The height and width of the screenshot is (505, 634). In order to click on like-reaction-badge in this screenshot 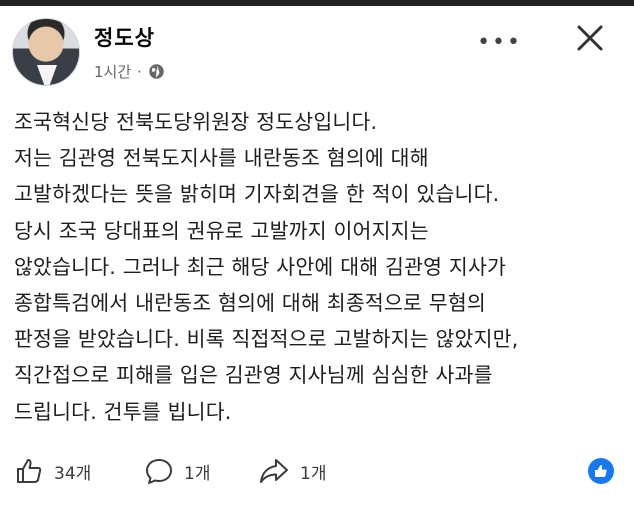, I will do `click(601, 471)`.